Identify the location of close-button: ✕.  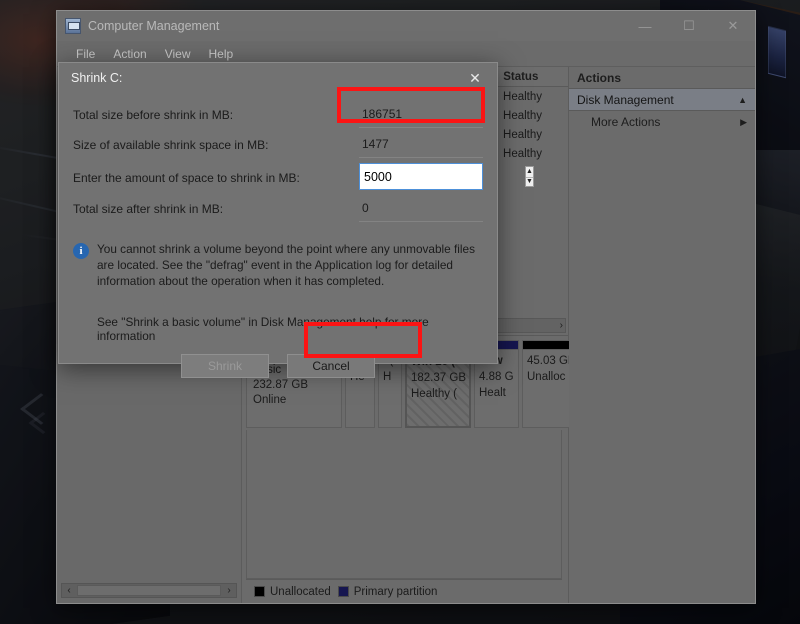
(733, 26).